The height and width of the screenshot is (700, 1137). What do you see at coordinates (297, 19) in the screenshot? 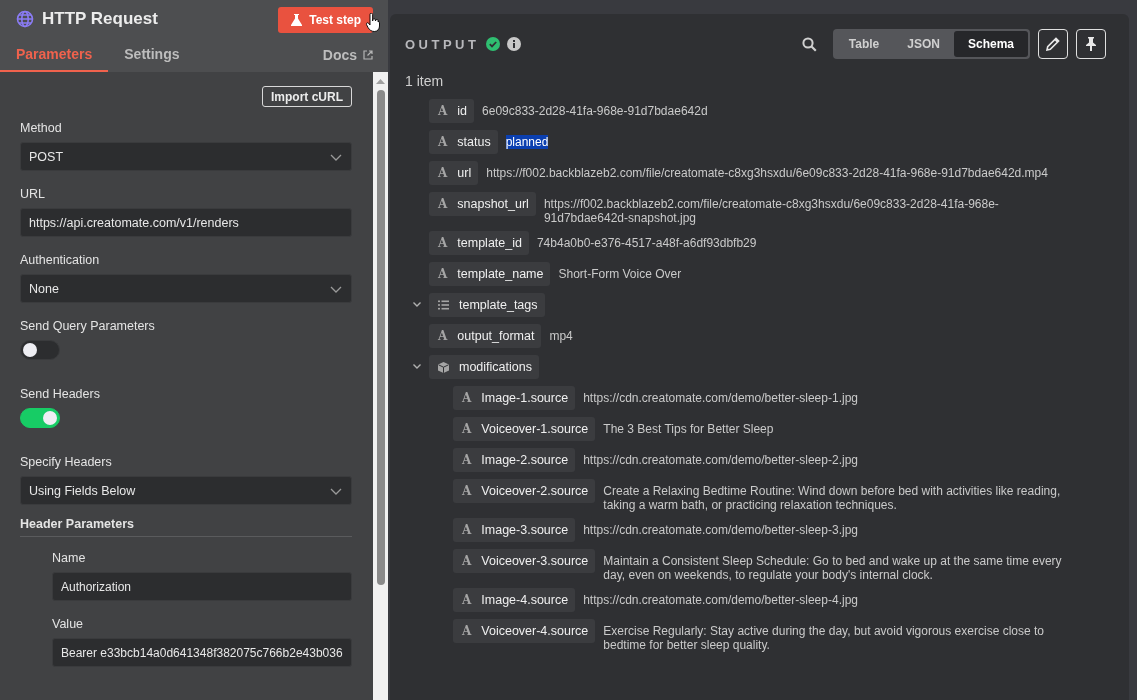
I see `flask-icon` at bounding box center [297, 19].